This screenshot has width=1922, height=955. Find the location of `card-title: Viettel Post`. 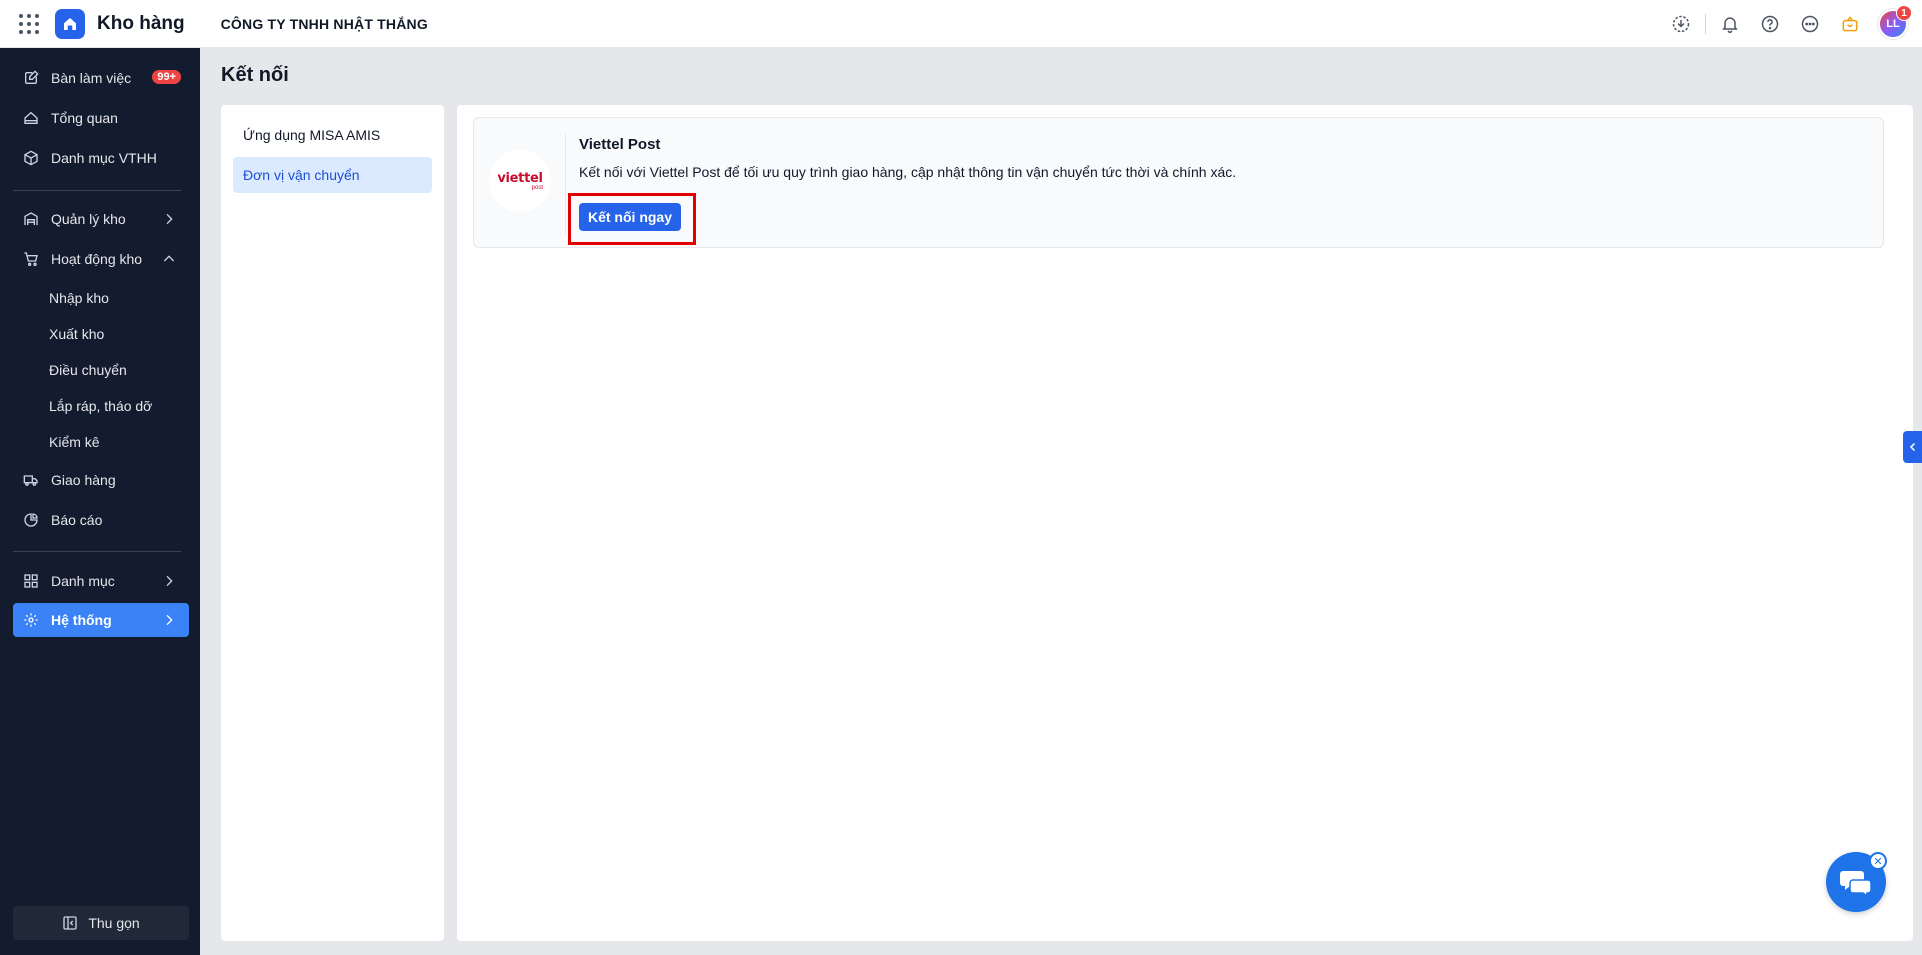

card-title: Viettel Post is located at coordinates (620, 144).